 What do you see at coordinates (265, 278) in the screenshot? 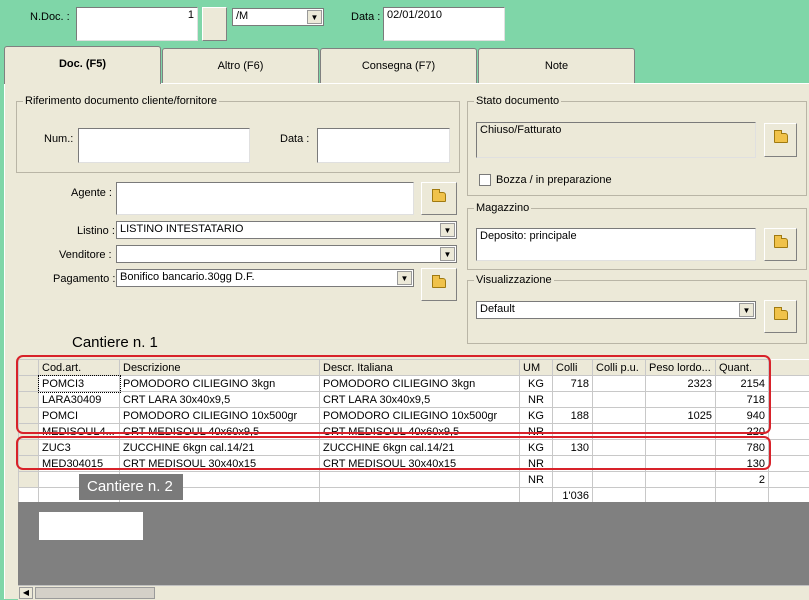
I see `pagamento-select: Bonifico bancario.30gg D.F. ▼` at bounding box center [265, 278].